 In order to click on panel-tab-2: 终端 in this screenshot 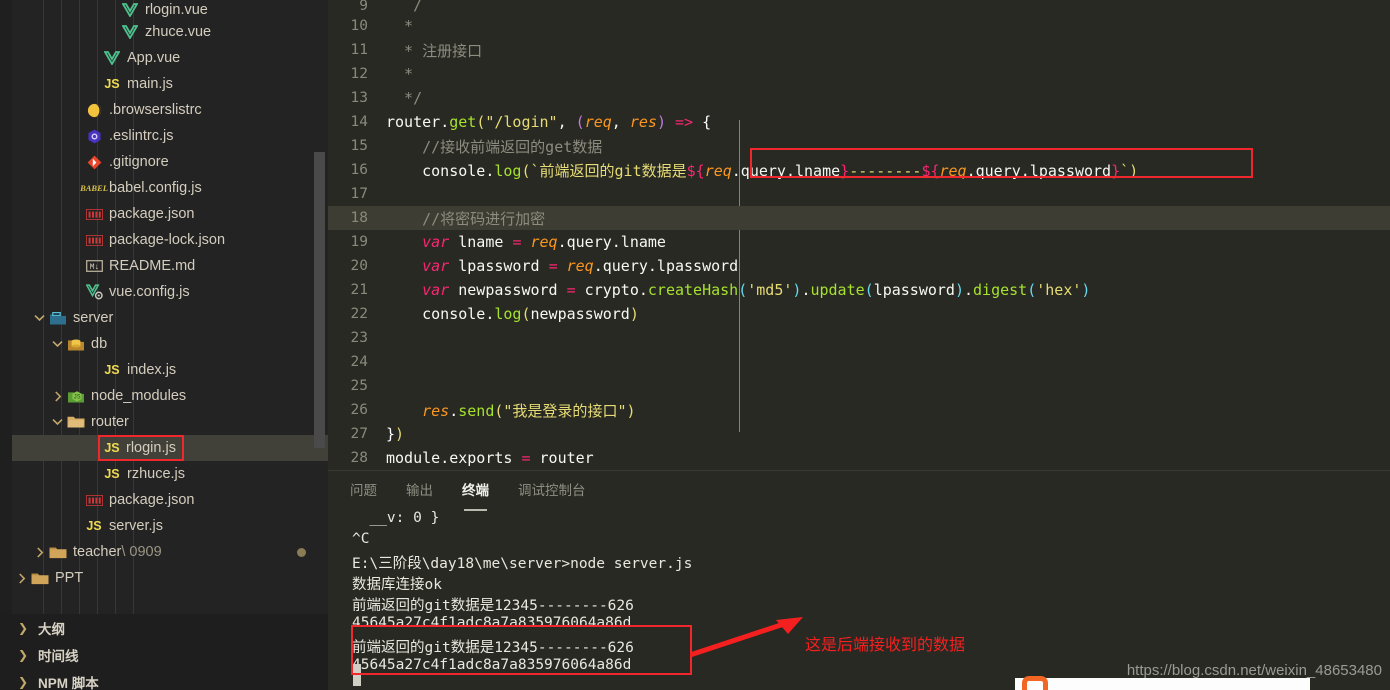, I will do `click(475, 495)`.